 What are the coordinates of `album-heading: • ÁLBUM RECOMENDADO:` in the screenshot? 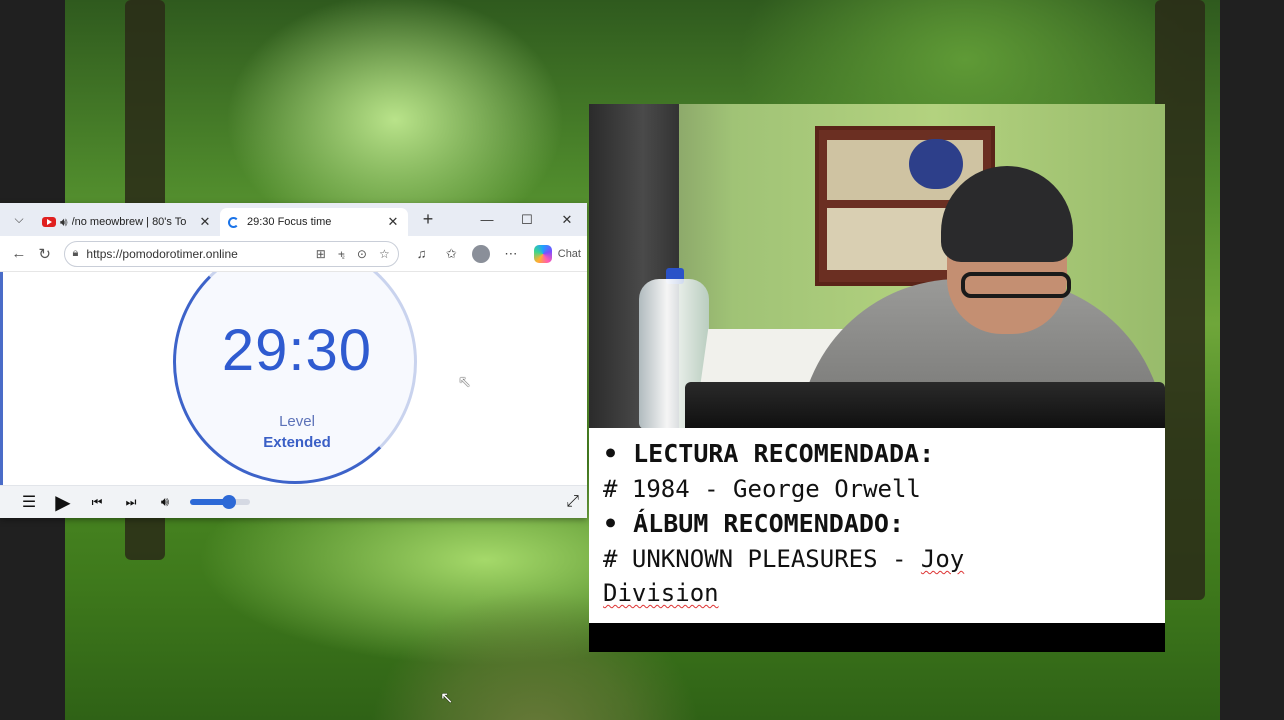 It's located at (754, 523).